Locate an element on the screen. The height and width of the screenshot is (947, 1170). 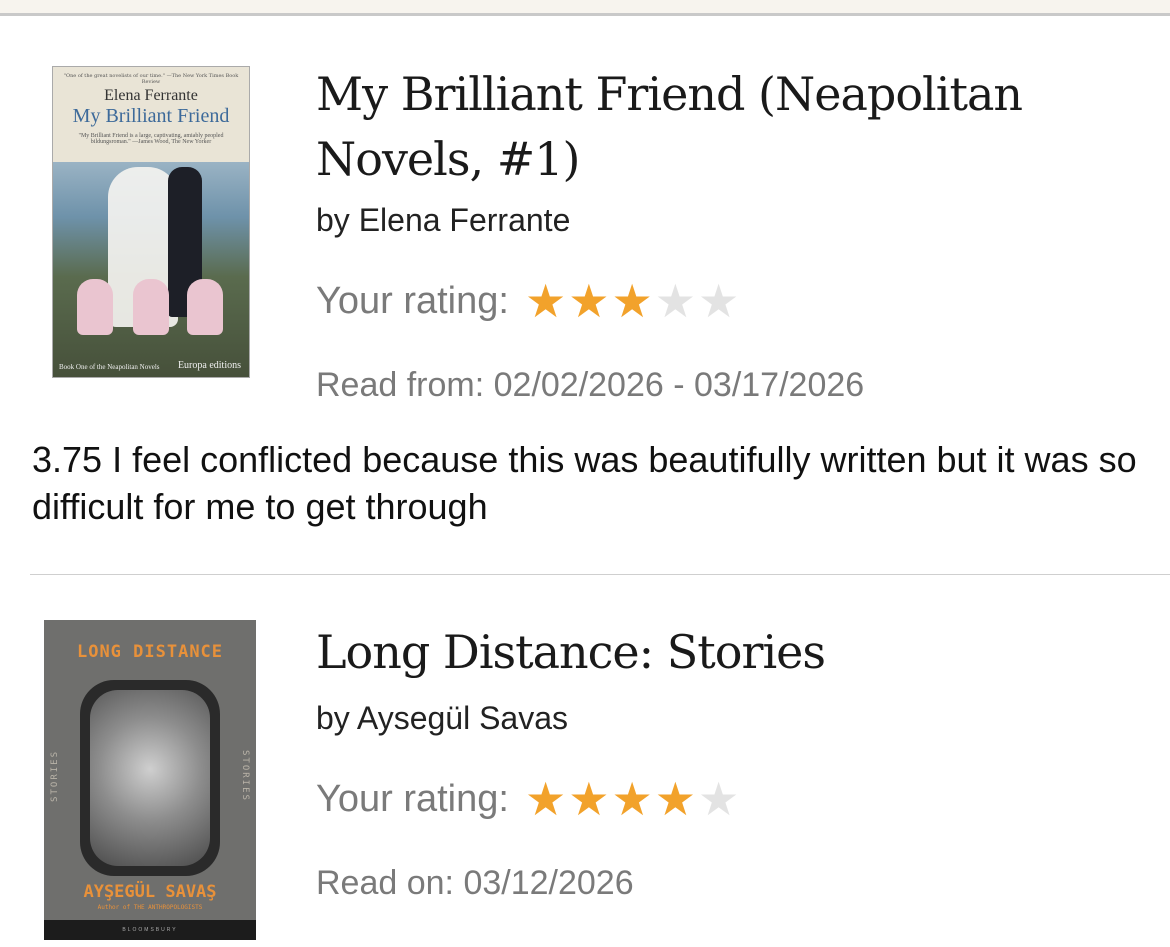
book-author: by Elena Ferrante is located at coordinates (443, 220).